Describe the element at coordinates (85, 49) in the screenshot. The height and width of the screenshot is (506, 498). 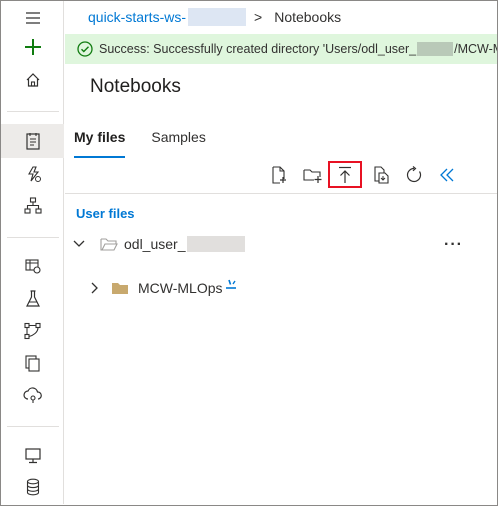
I see `success-check-icon` at that location.